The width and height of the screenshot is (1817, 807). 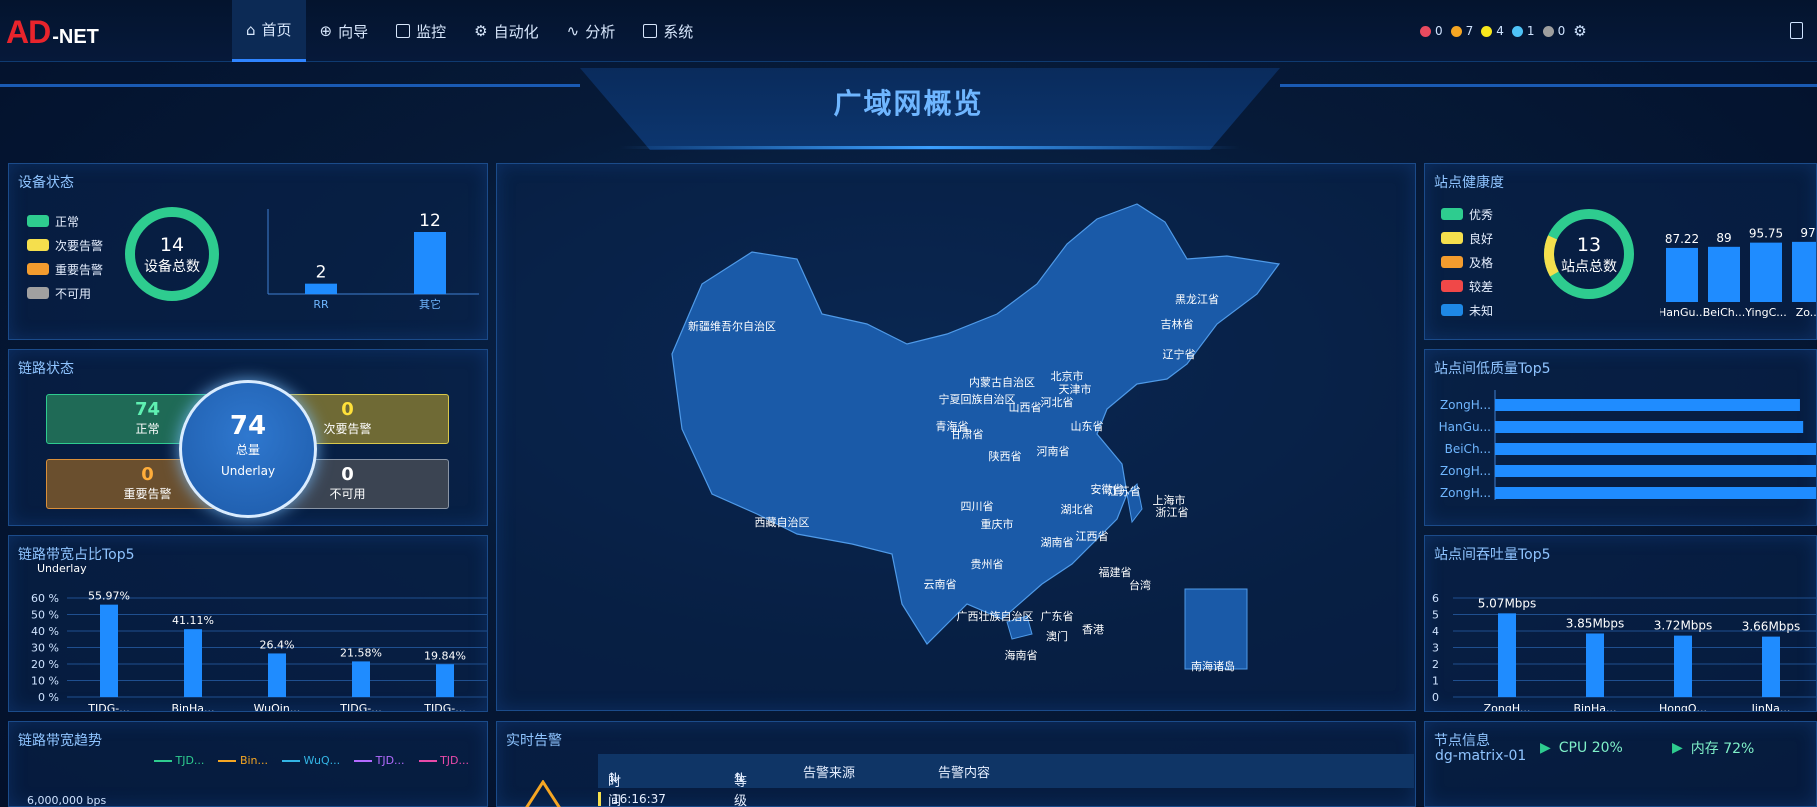 I want to click on y-tick-label: 5, so click(x=1435, y=615).